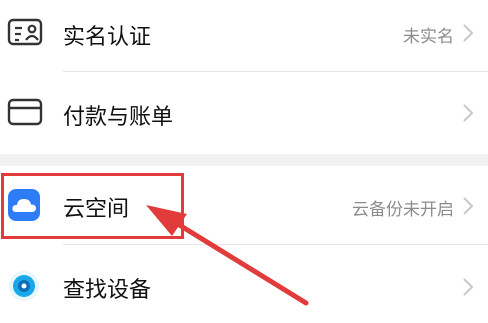 The image size is (488, 323). Describe the element at coordinates (25, 114) in the screenshot. I see `card-icon` at that location.